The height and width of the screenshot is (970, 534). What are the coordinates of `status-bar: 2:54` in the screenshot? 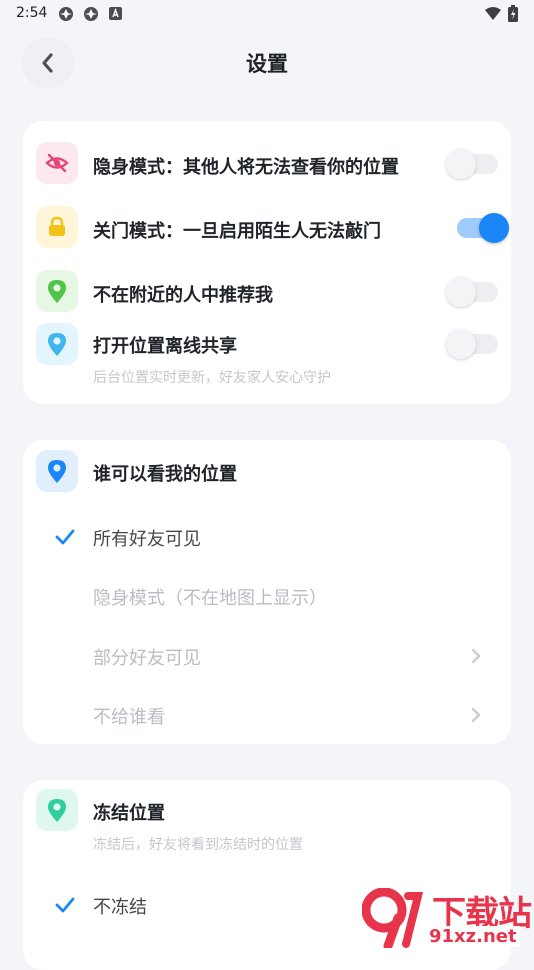 It's located at (267, 14).